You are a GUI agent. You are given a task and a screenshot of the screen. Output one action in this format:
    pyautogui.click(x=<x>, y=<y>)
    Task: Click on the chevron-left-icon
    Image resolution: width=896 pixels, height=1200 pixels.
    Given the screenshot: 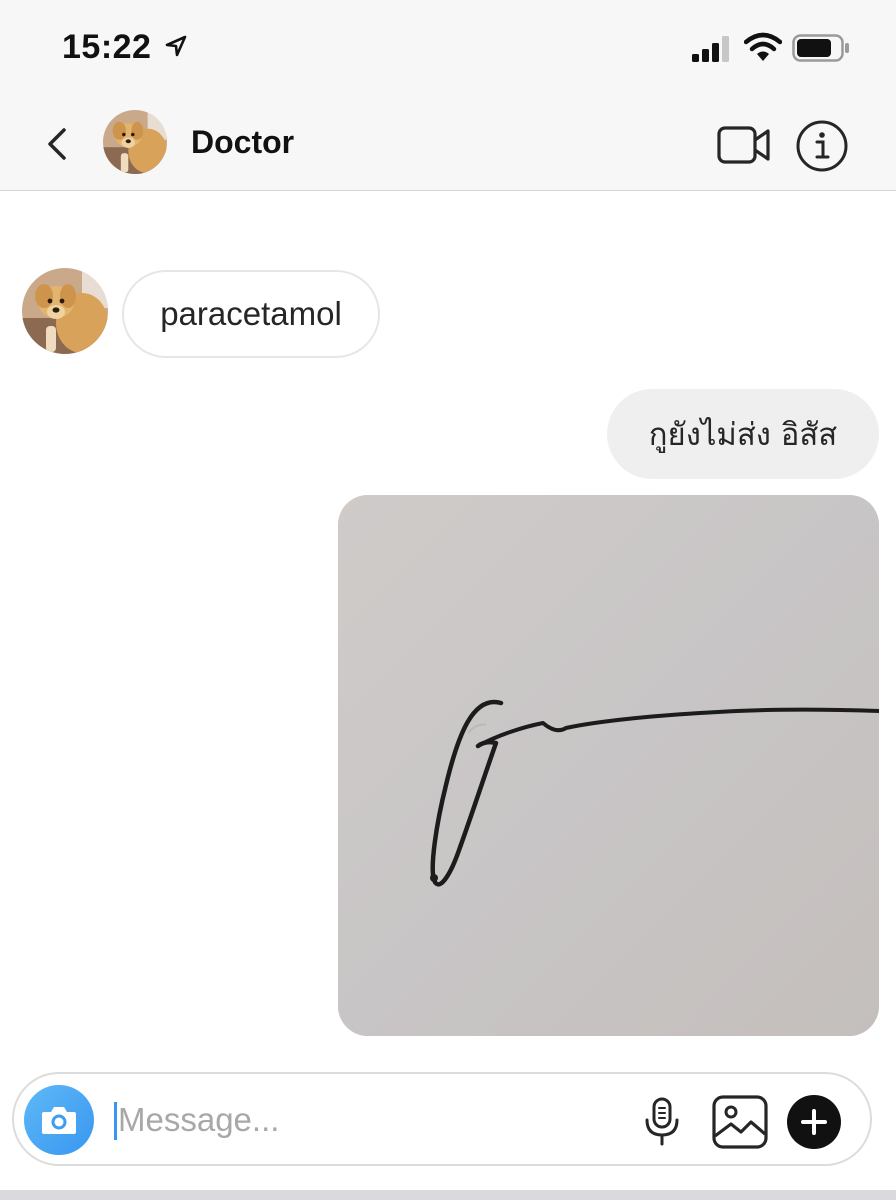 What is the action you would take?
    pyautogui.click(x=58, y=144)
    